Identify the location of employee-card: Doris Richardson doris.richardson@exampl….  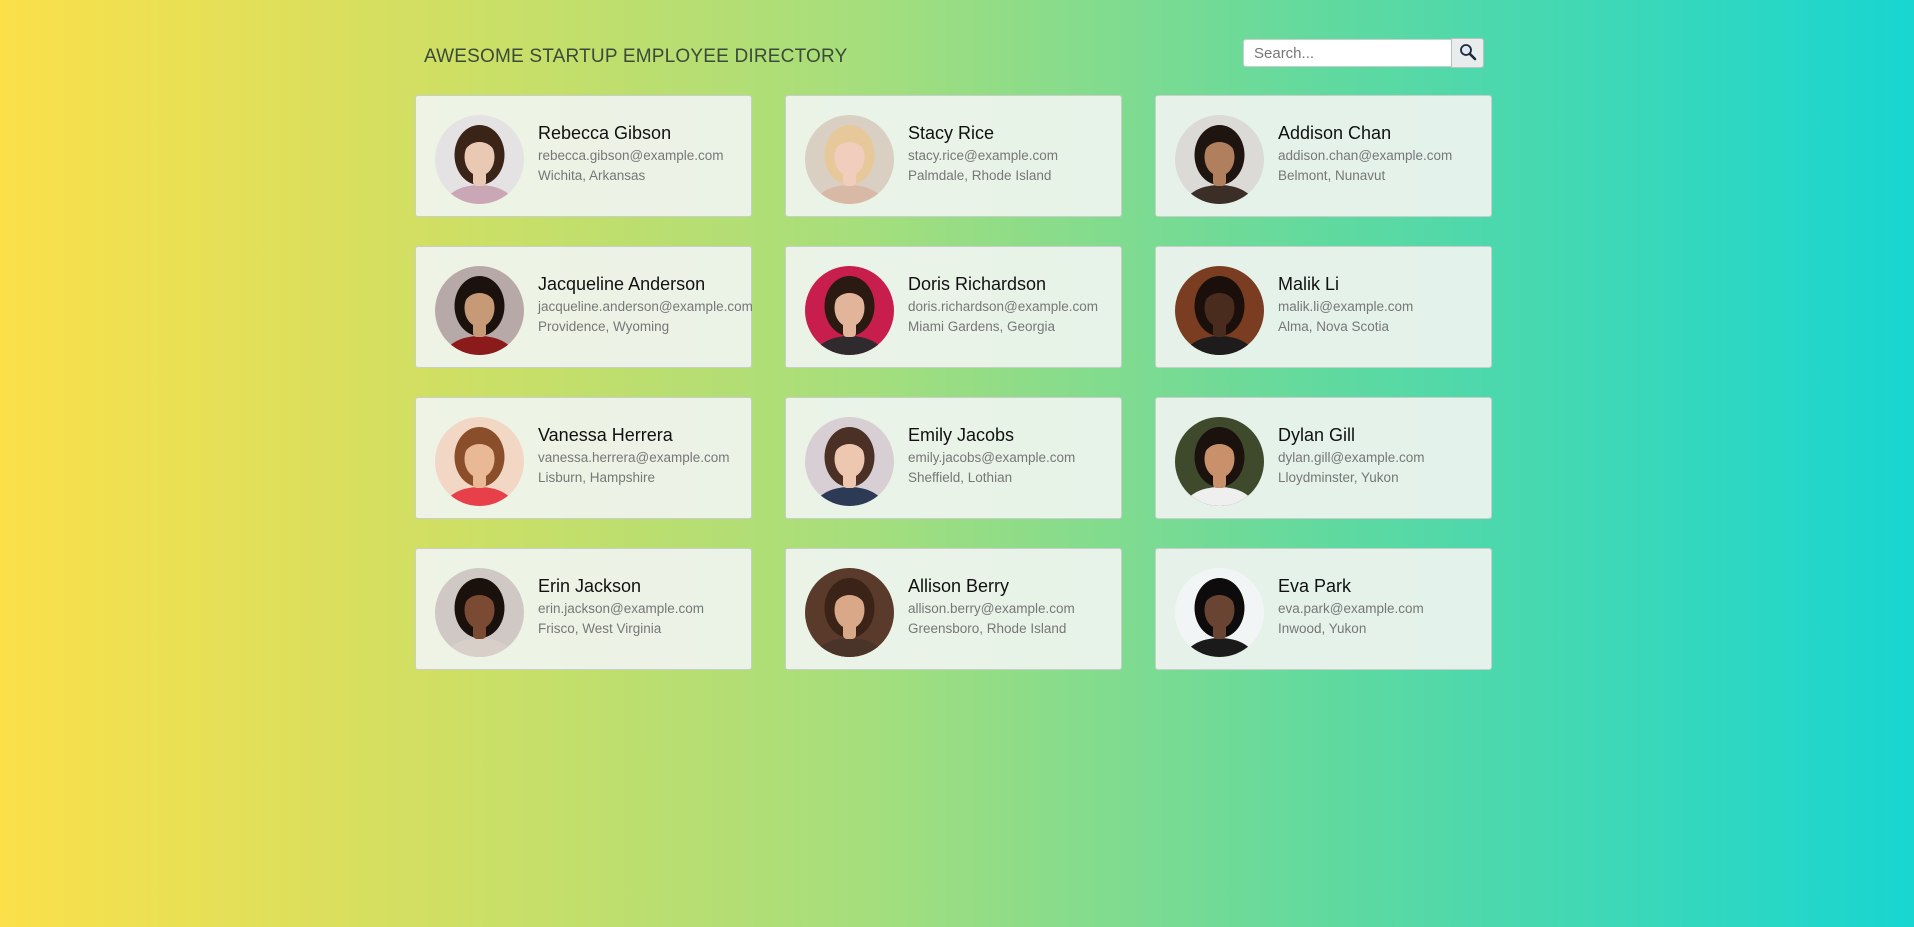
(953, 307).